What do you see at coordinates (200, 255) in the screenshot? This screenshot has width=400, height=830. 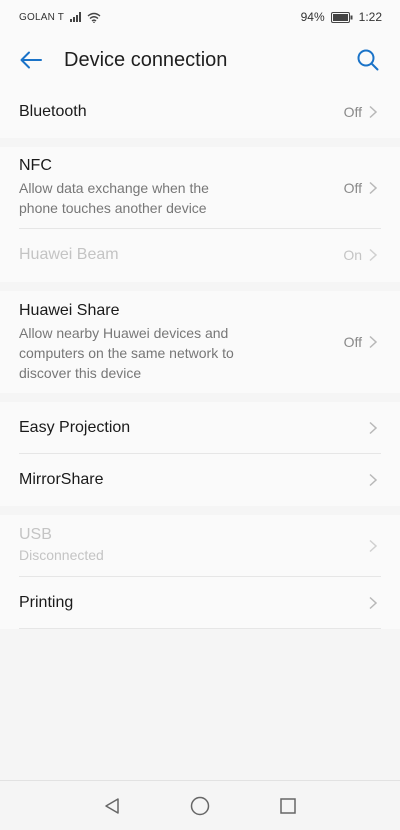 I see `setting-huawei-beam: Huawei Beam On` at bounding box center [200, 255].